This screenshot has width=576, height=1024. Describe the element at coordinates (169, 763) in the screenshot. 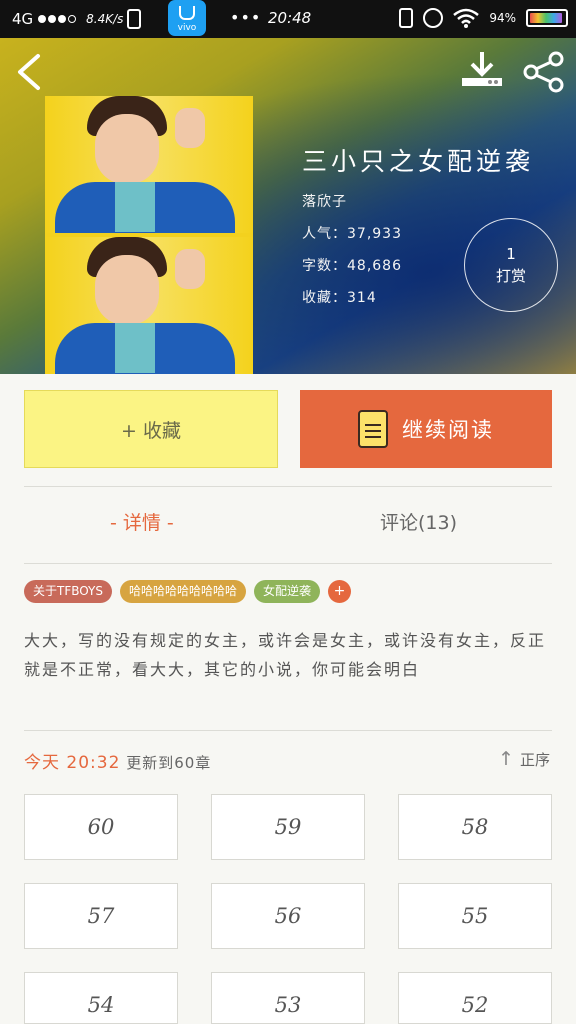

I see `update-text: 更新到60章` at that location.